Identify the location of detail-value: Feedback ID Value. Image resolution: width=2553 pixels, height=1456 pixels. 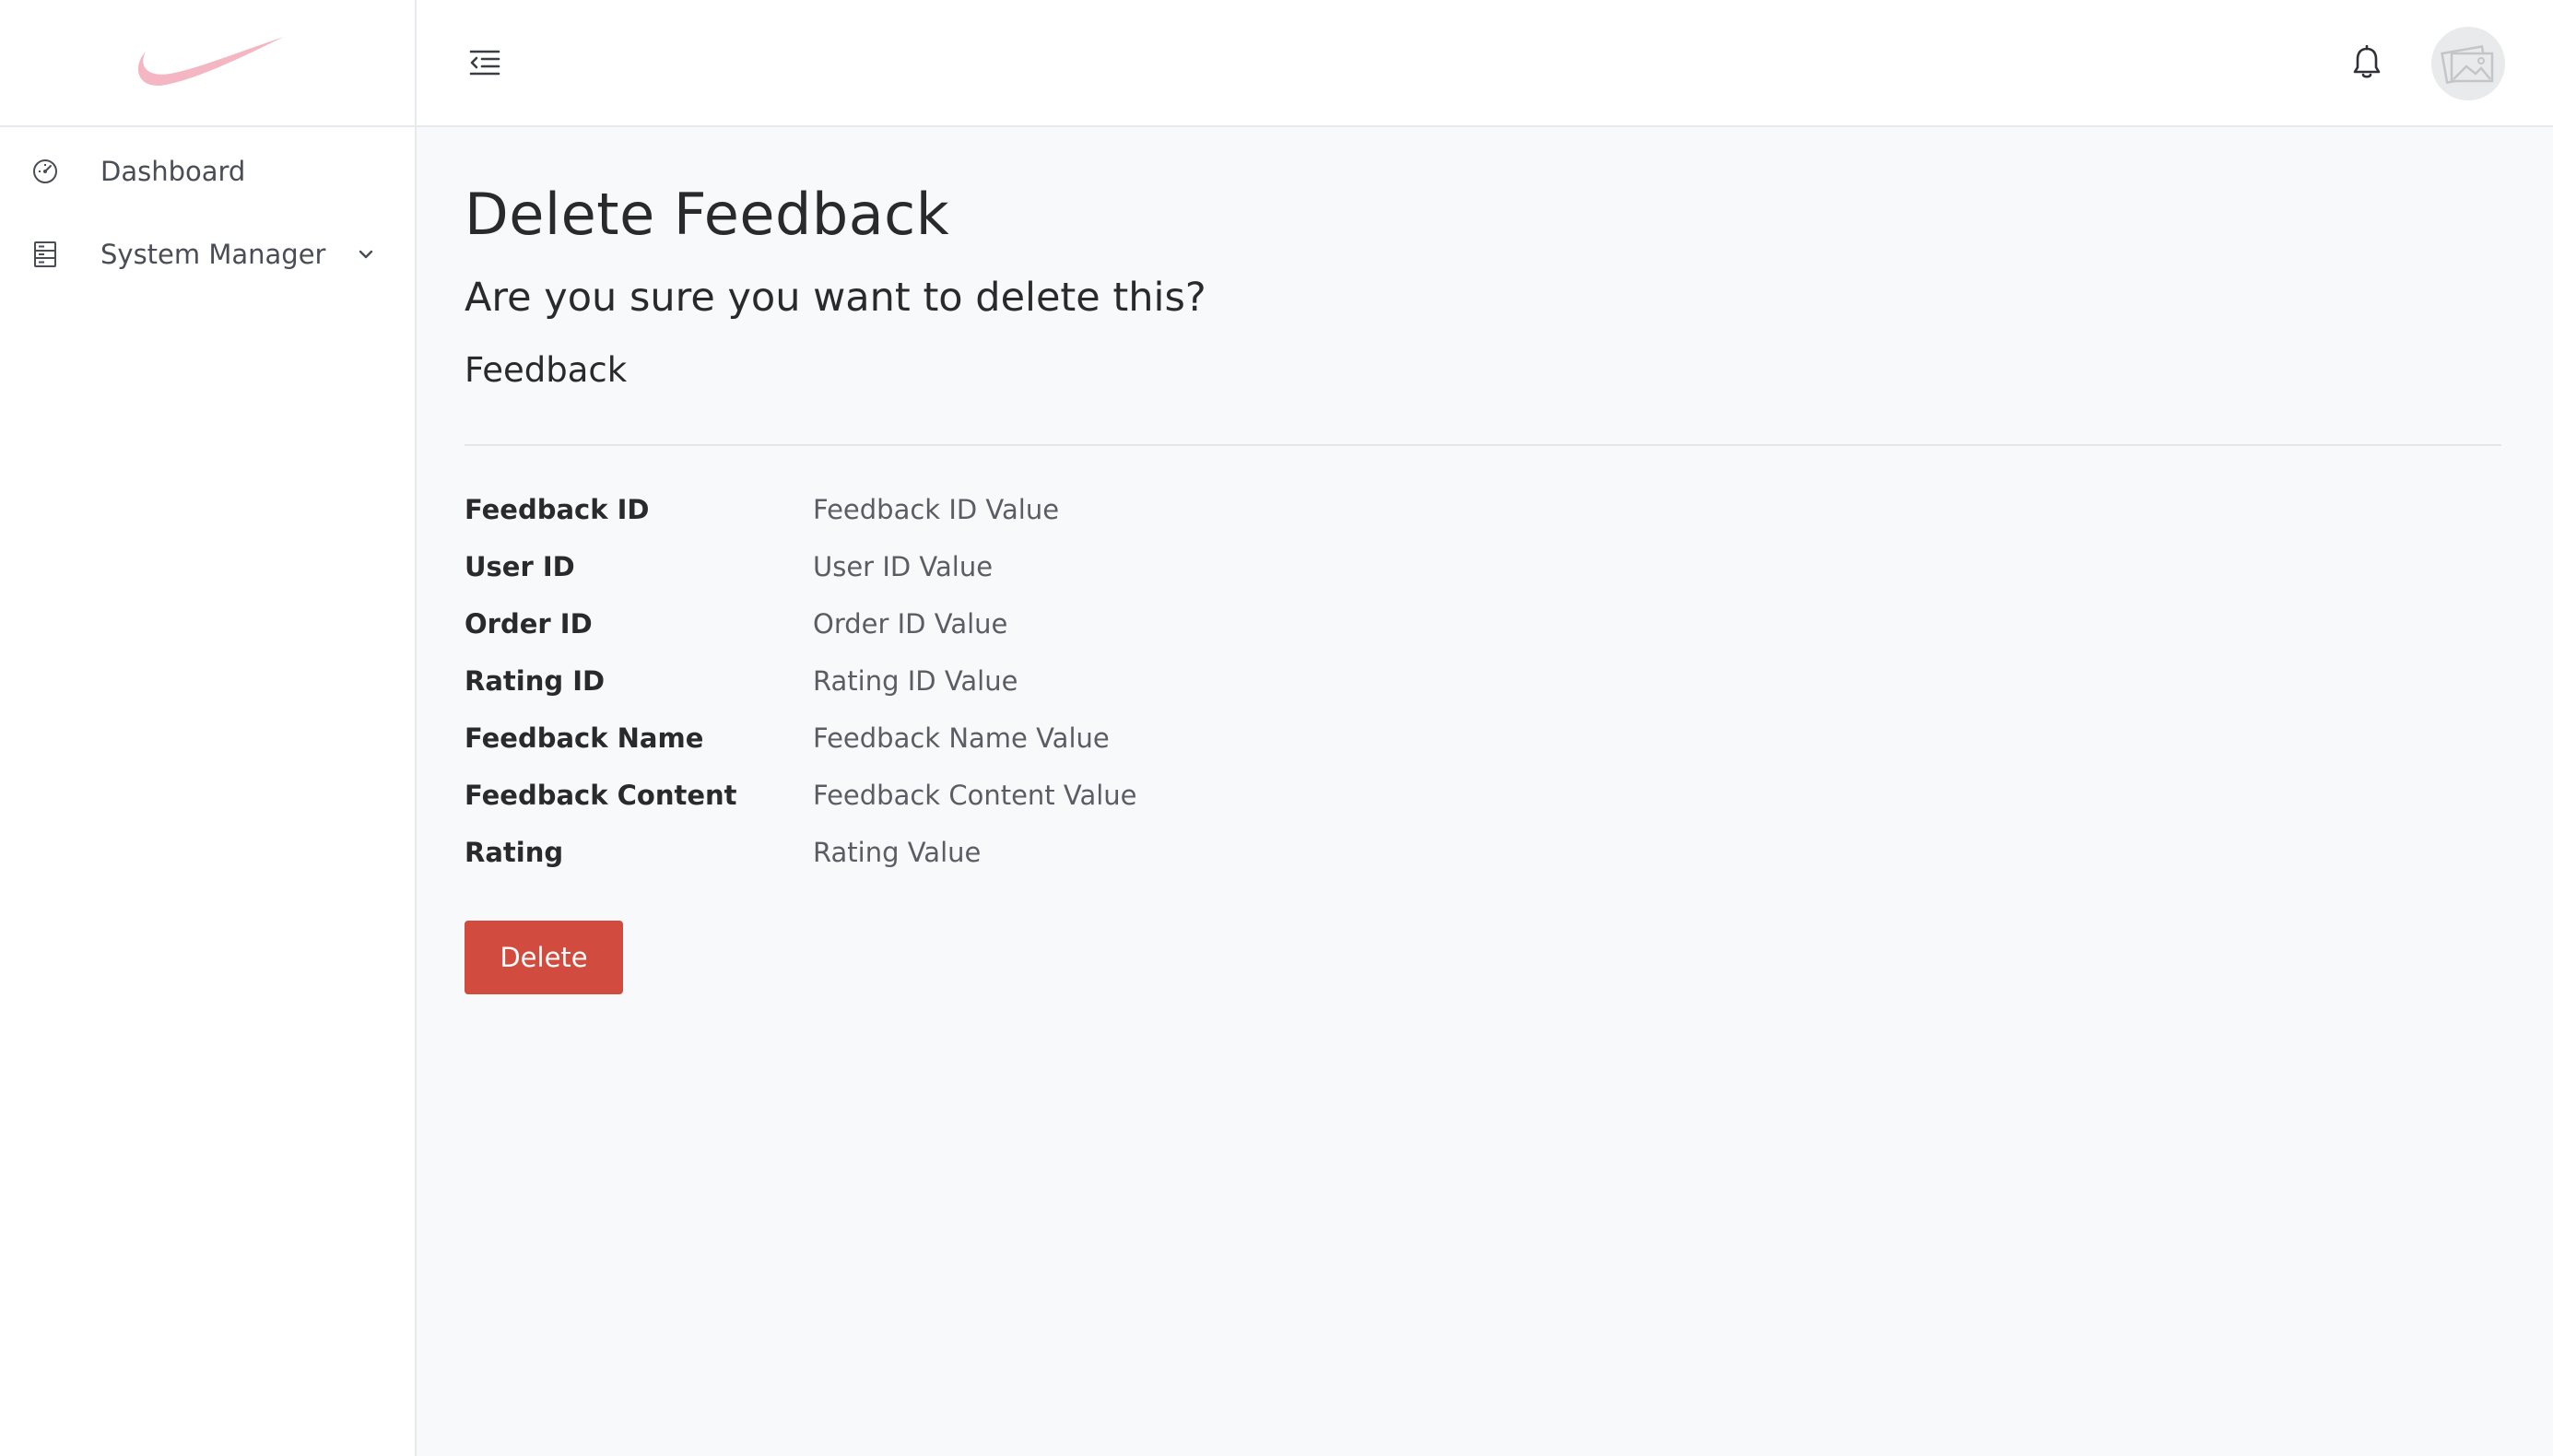
(936, 509).